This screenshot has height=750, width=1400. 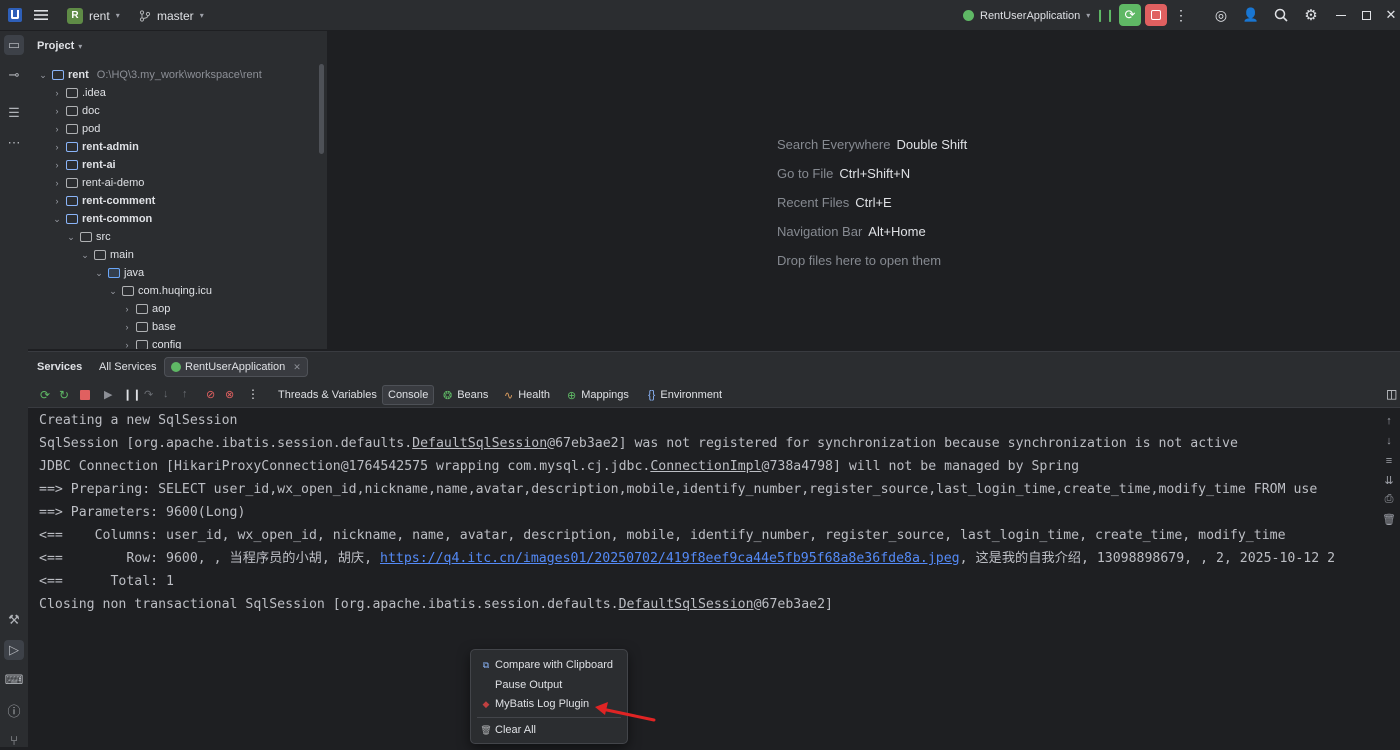 What do you see at coordinates (253, 394) in the screenshot?
I see `more-options-icon: ⋮` at bounding box center [253, 394].